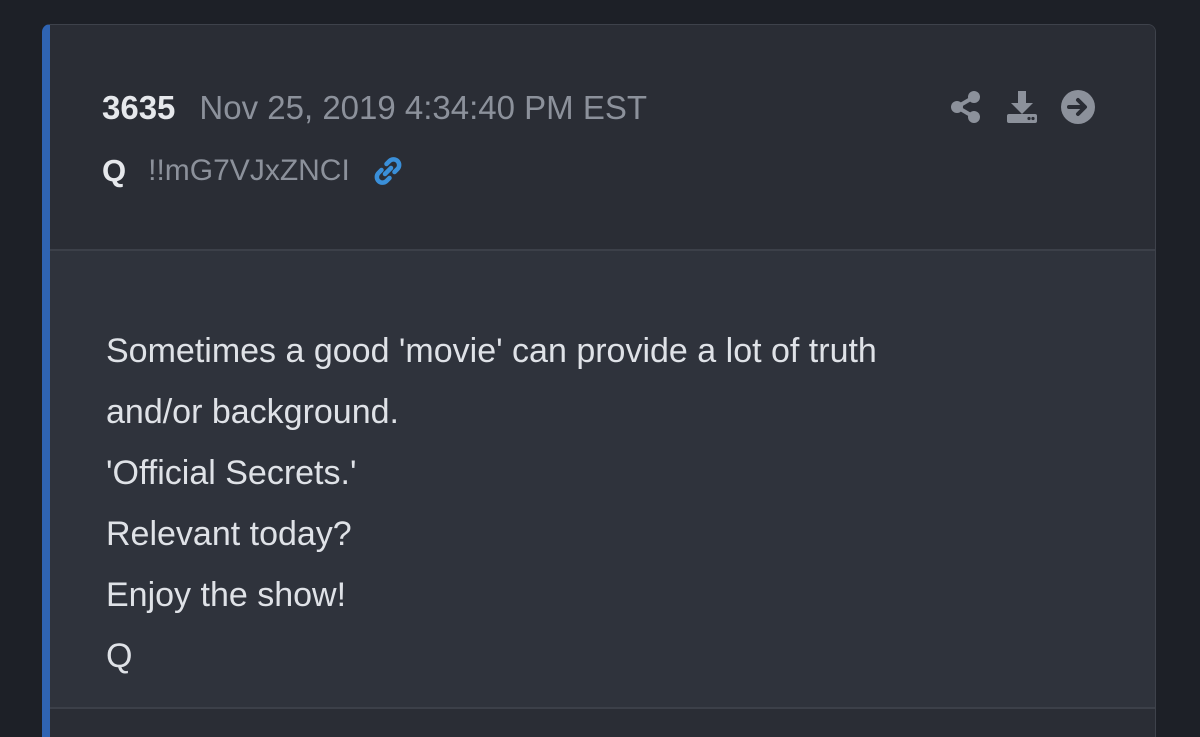 Image resolution: width=1200 pixels, height=737 pixels. Describe the element at coordinates (1078, 107) in the screenshot. I see `arrow-right-circle-icon` at that location.